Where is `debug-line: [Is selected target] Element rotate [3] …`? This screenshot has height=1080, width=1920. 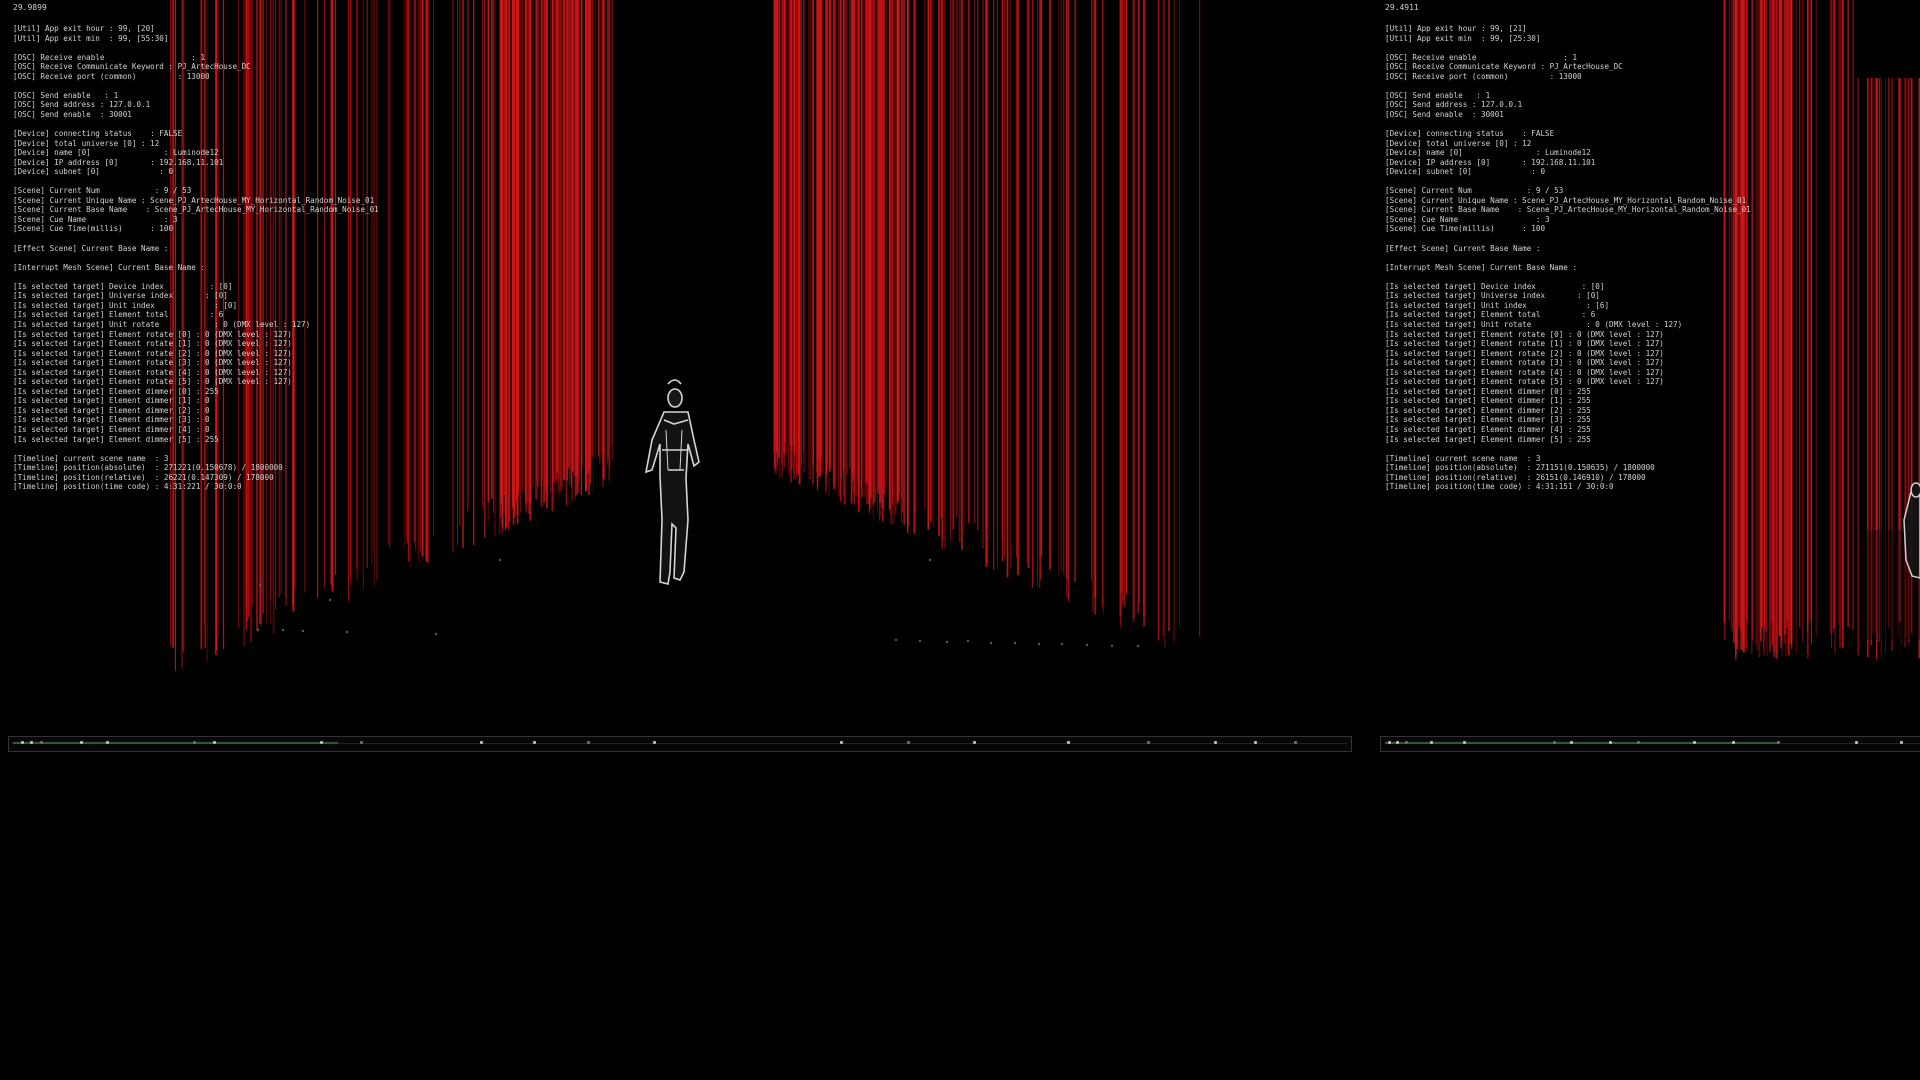 debug-line: [Is selected target] Element rotate [3] … is located at coordinates (152, 363).